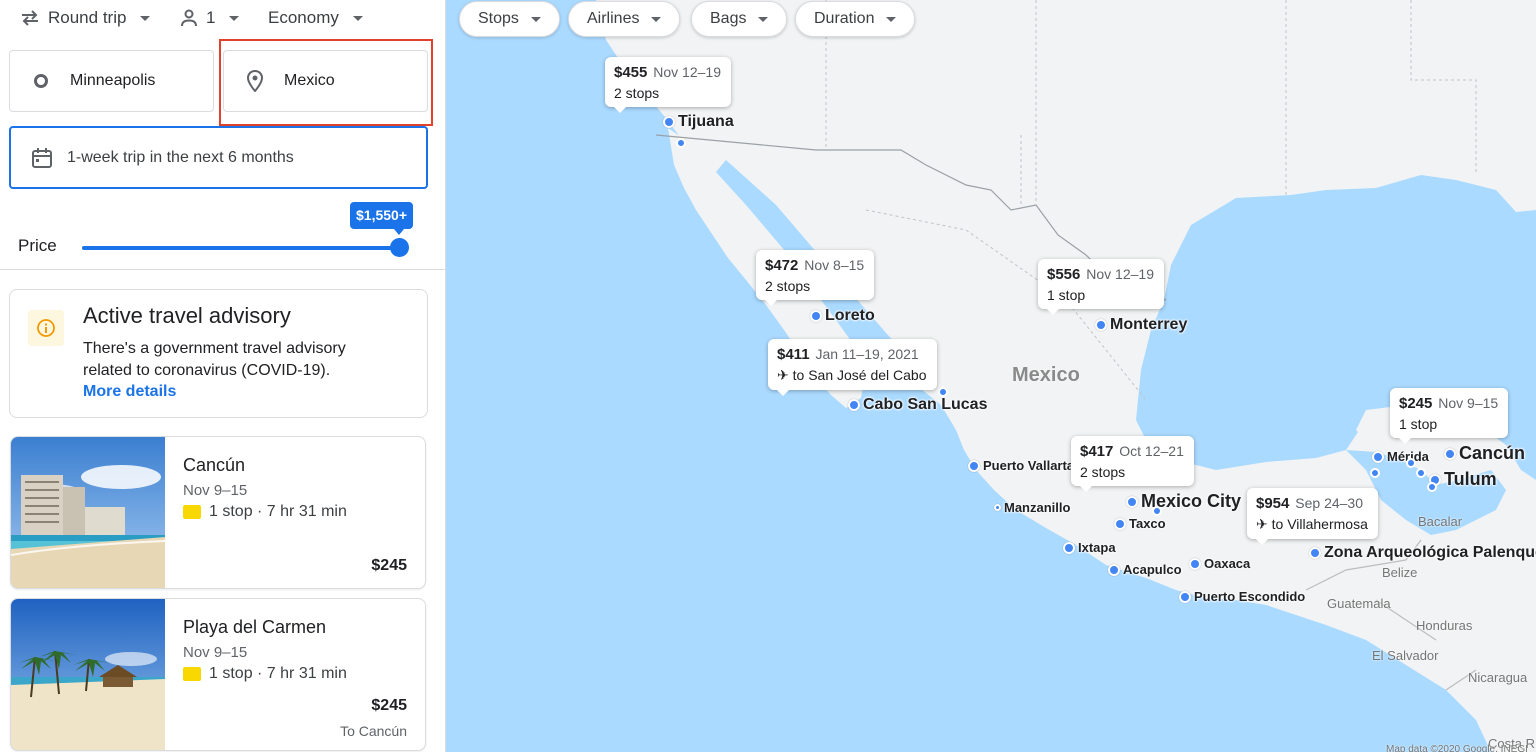  I want to click on origin-value: Minneapolis, so click(113, 80).